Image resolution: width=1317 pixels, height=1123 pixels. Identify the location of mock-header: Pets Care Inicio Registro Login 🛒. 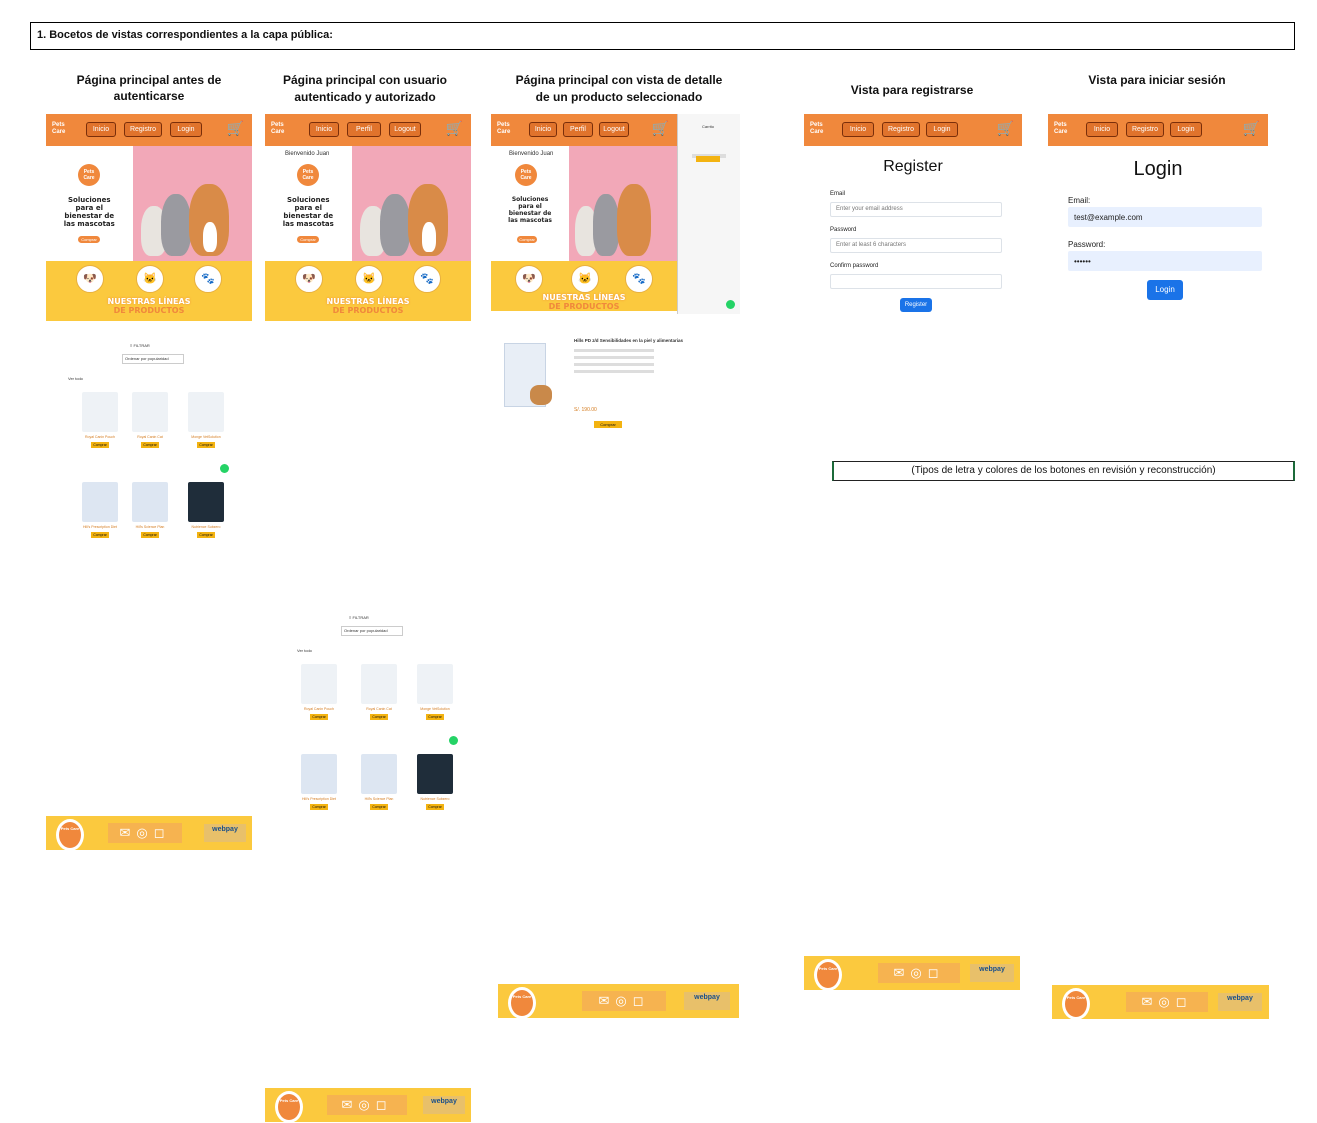
(913, 130).